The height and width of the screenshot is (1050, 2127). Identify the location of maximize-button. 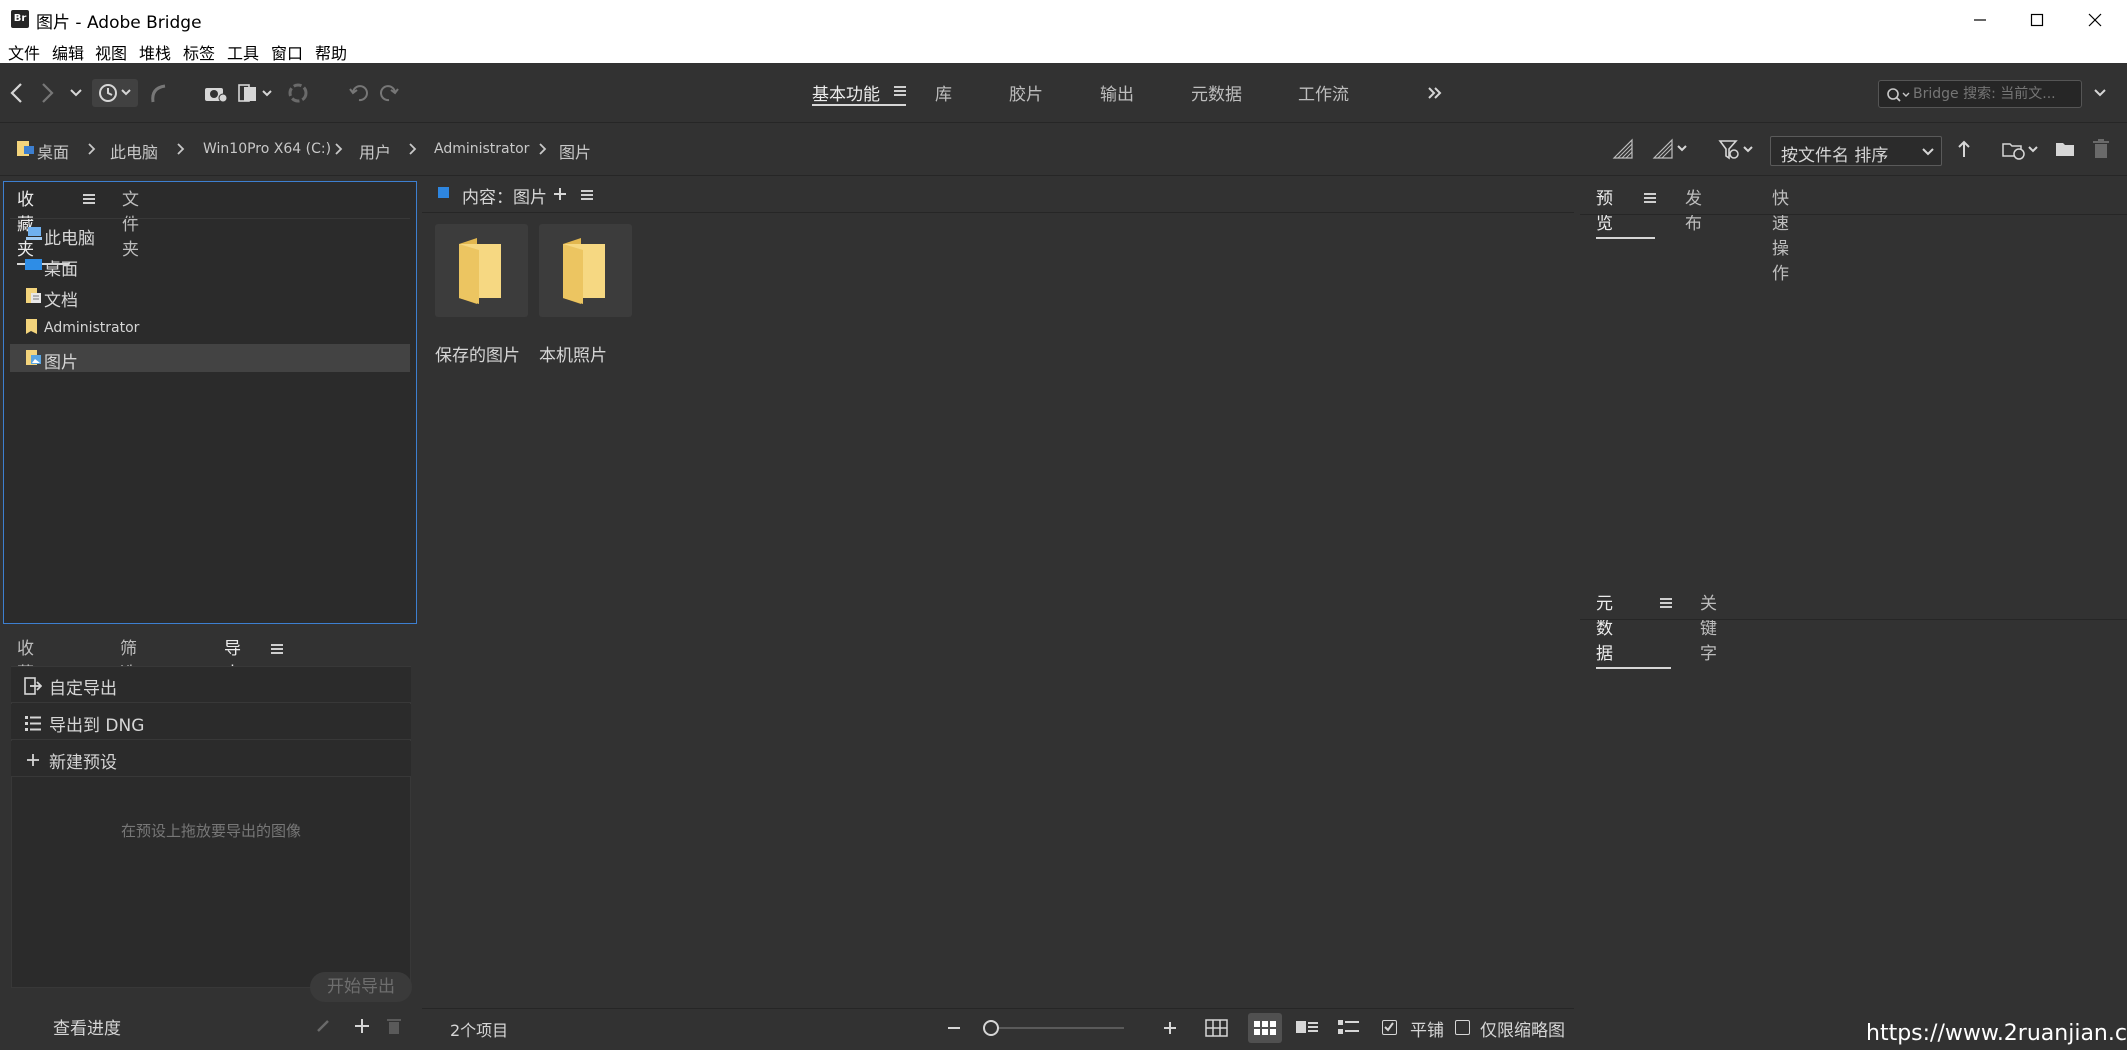
(2037, 19).